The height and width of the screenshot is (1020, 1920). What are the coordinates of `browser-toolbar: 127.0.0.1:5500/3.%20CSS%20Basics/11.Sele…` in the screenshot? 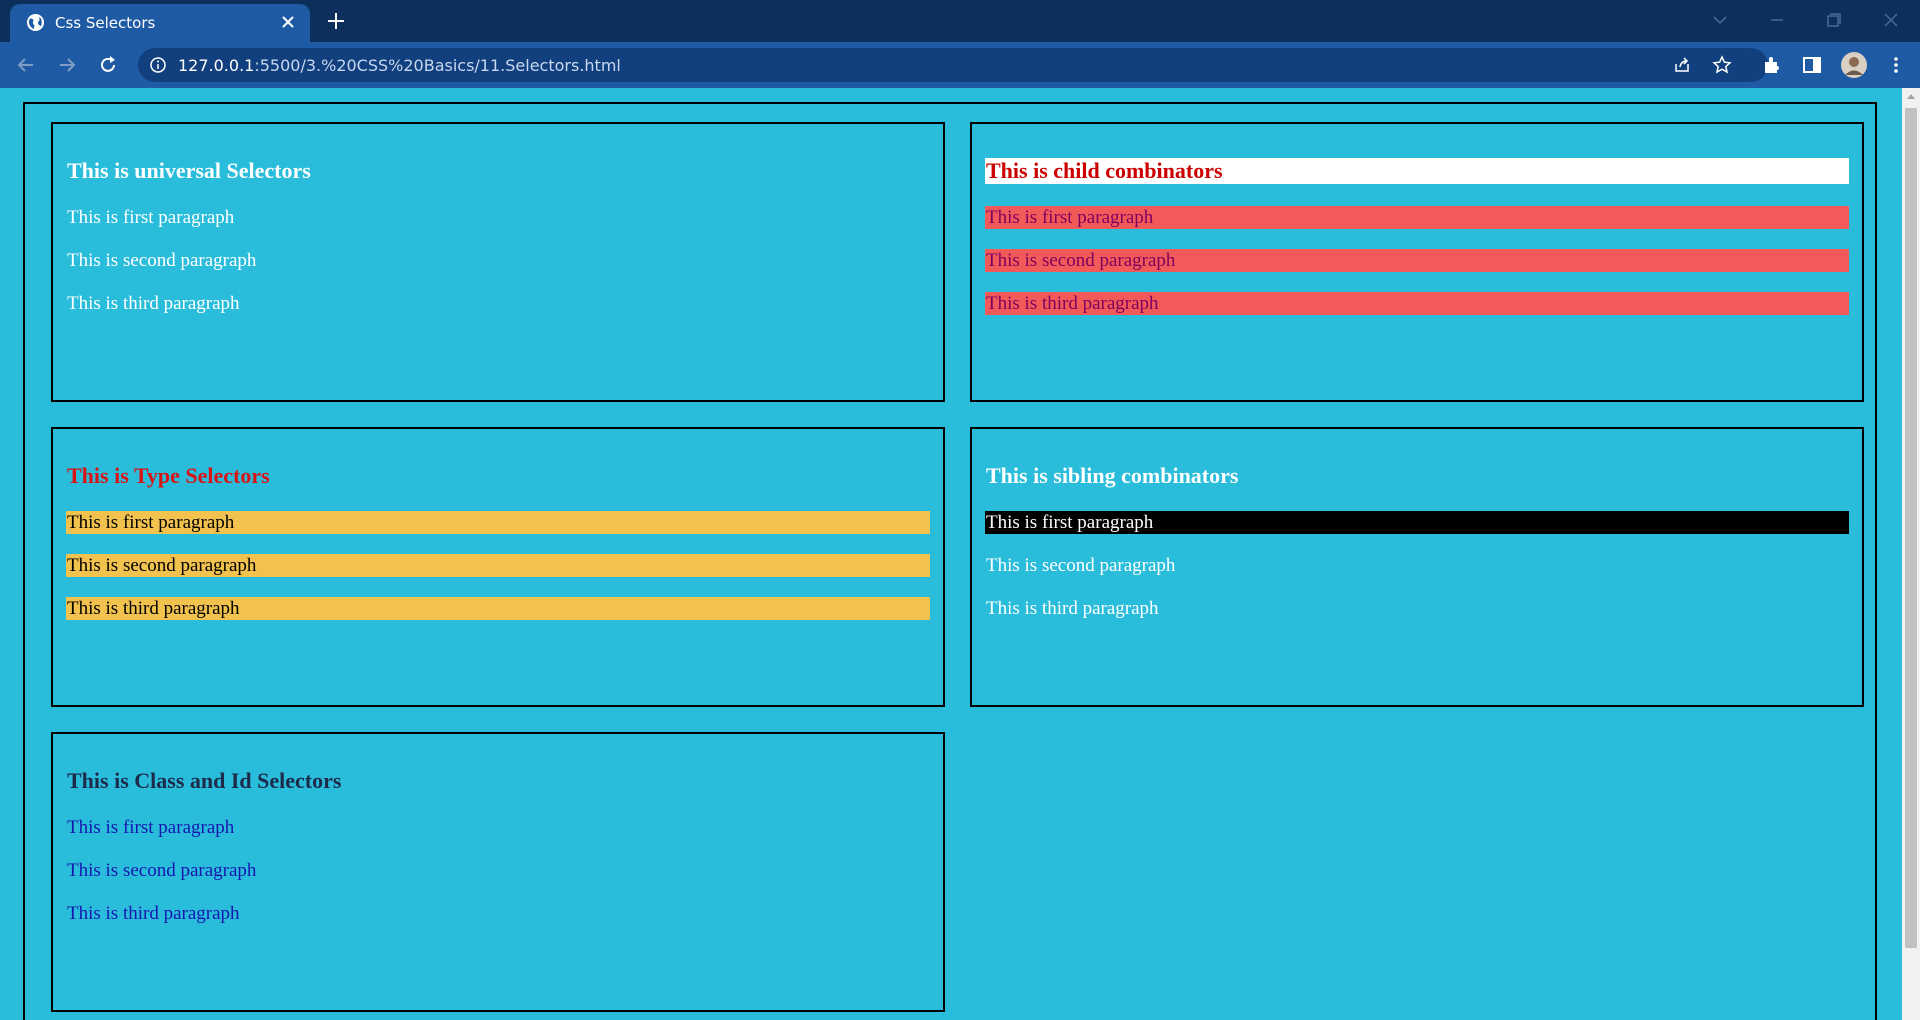 It's located at (960, 65).